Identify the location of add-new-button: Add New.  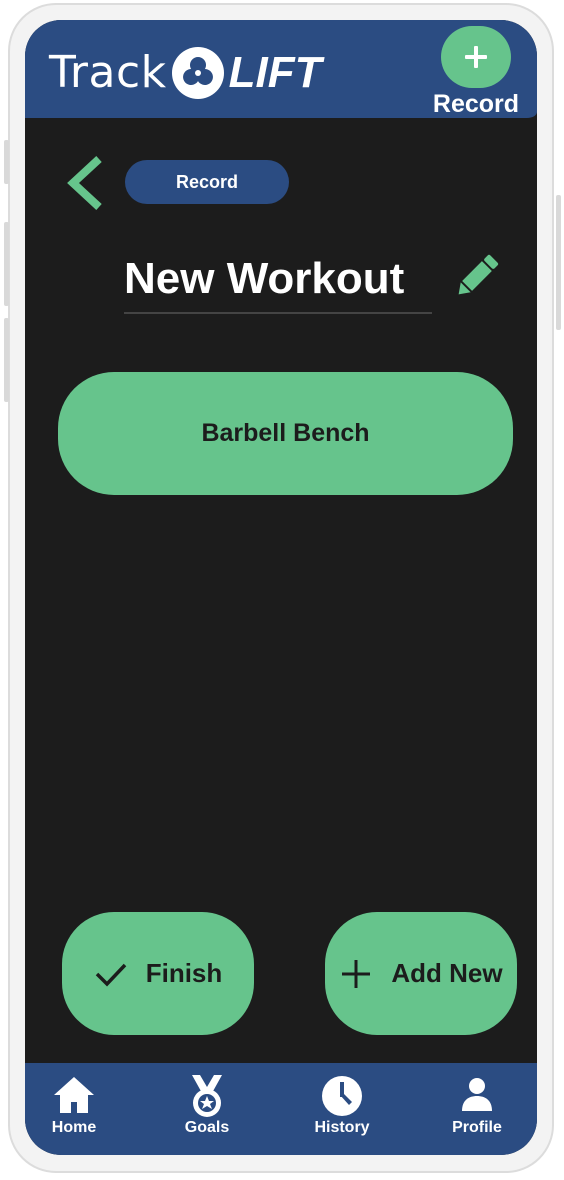
(421, 973).